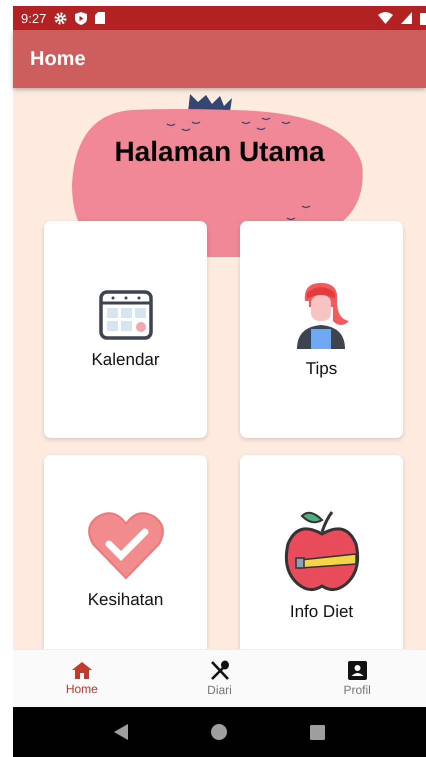 Image resolution: width=426 pixels, height=757 pixels. I want to click on nav-tab: Profil, so click(357, 678).